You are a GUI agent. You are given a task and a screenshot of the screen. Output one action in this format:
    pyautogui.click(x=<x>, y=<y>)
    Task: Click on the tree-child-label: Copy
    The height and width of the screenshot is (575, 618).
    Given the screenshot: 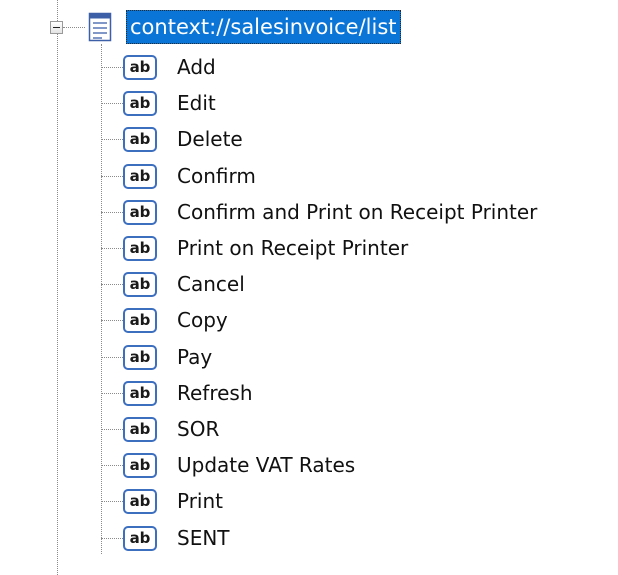 What is the action you would take?
    pyautogui.click(x=202, y=320)
    